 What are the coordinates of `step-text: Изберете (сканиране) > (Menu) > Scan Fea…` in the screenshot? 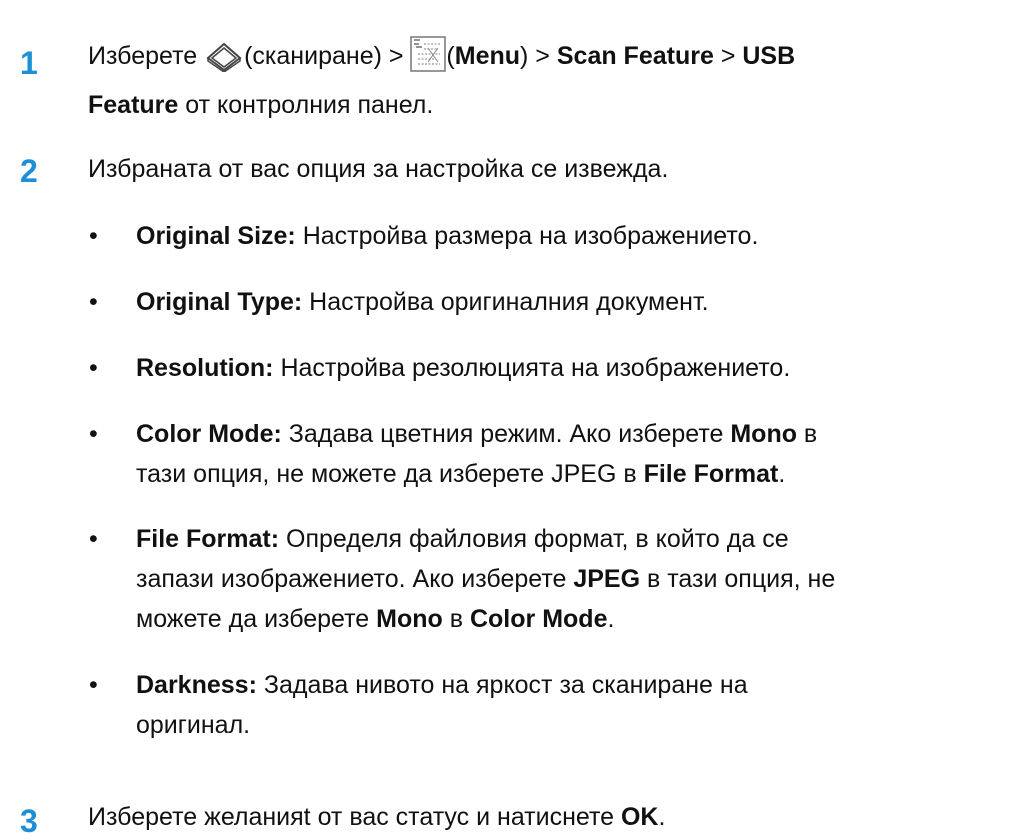 It's located at (560, 80).